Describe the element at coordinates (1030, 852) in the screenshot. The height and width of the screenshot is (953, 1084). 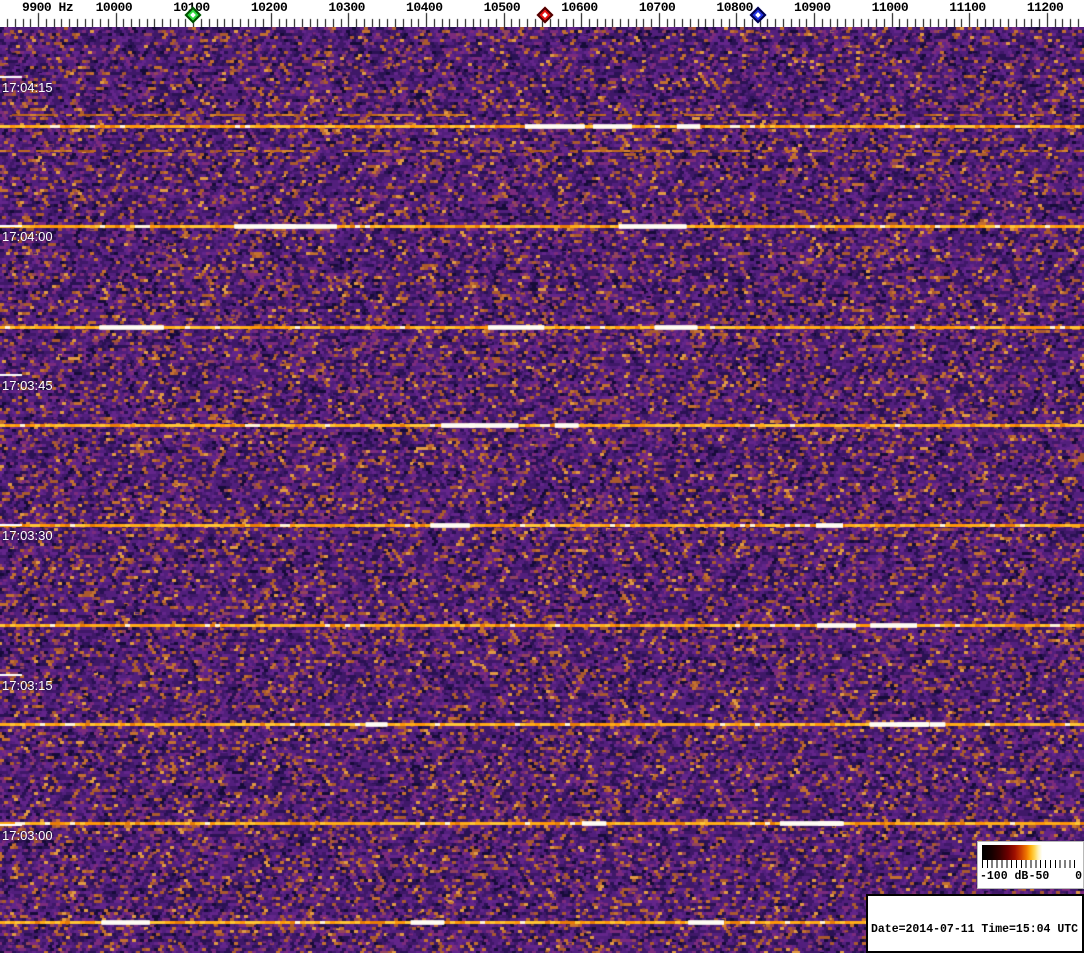
I see `colorbar-gradient` at that location.